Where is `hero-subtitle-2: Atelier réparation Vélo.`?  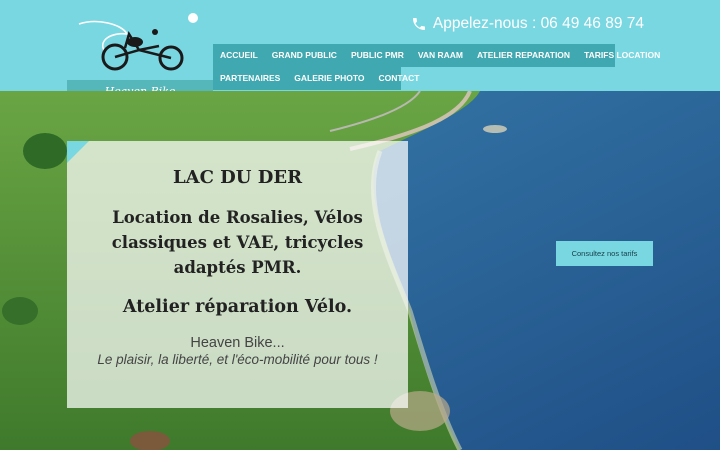 hero-subtitle-2: Atelier réparation Vélo. is located at coordinates (237, 307).